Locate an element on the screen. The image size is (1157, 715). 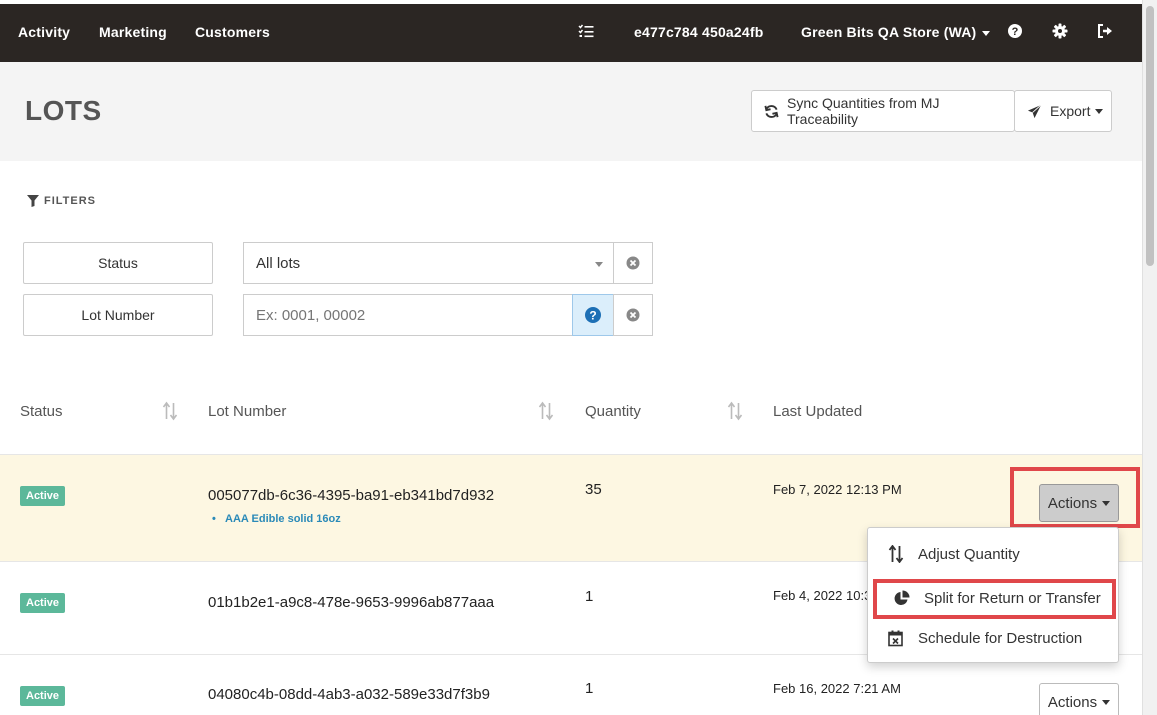
filters-label: FILTERS is located at coordinates (70, 201).